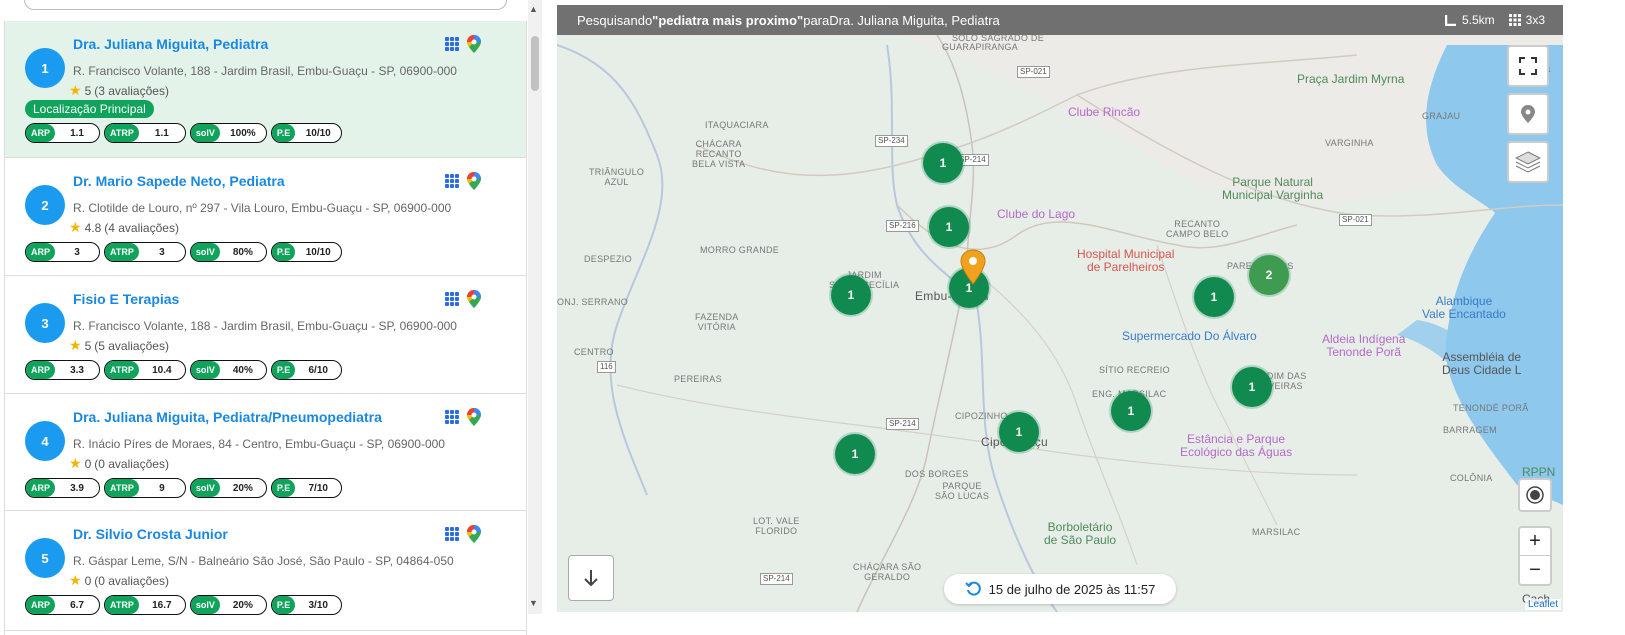  Describe the element at coordinates (1535, 542) in the screenshot. I see `zoom-in-button: +` at that location.